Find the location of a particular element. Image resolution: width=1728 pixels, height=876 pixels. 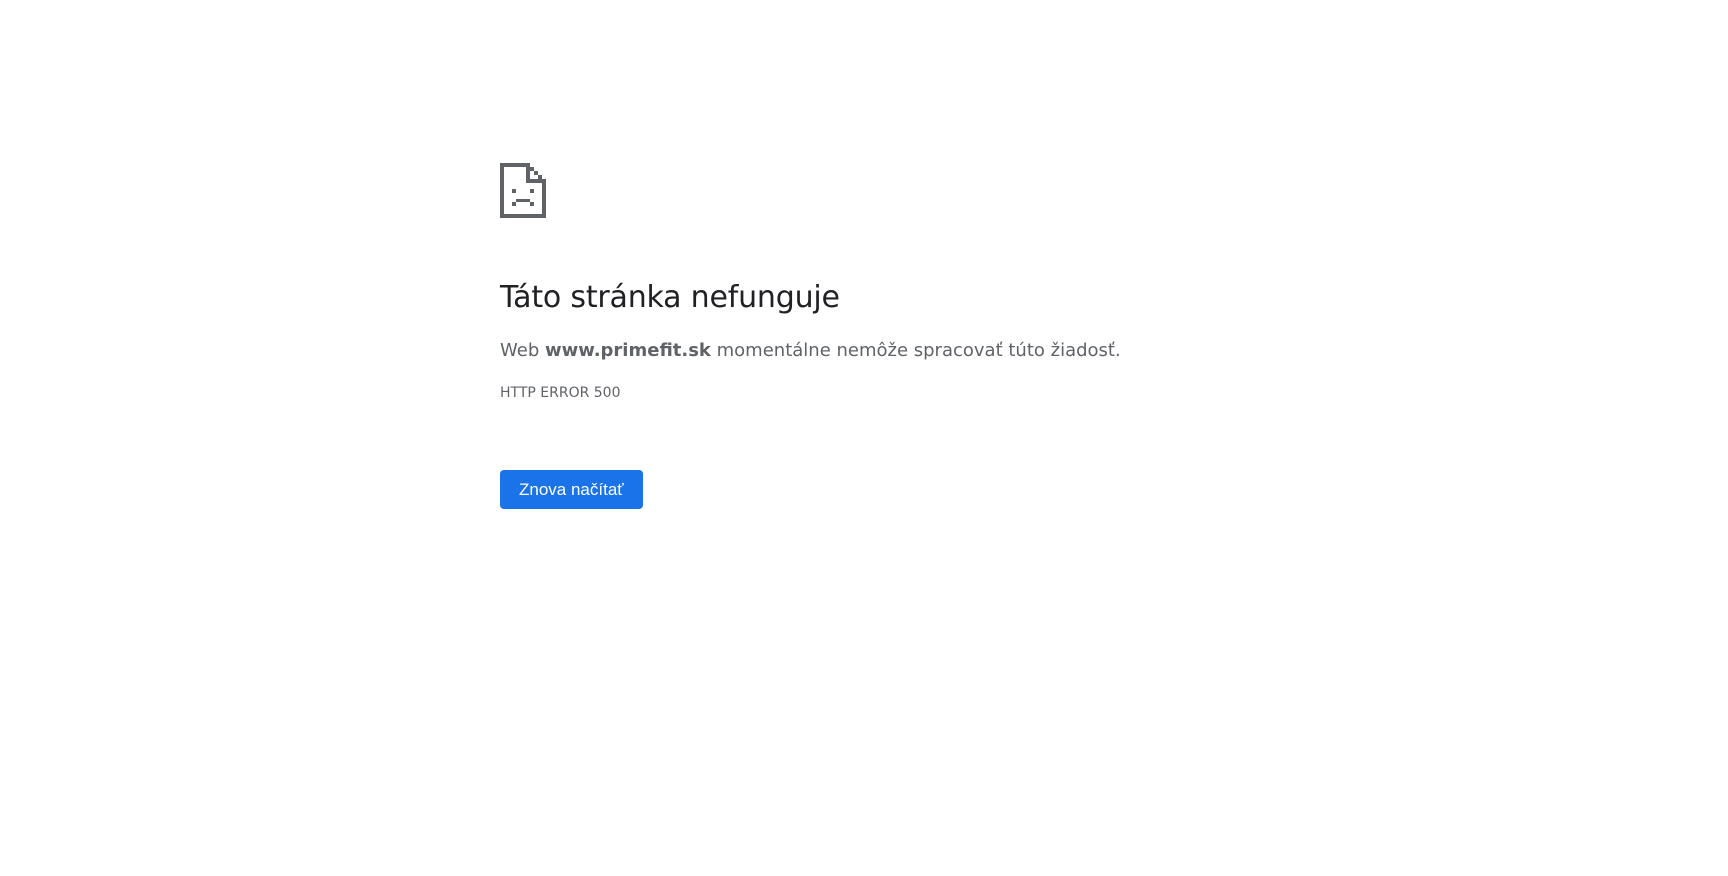

site-host: www.primefit.sk is located at coordinates (627, 350).